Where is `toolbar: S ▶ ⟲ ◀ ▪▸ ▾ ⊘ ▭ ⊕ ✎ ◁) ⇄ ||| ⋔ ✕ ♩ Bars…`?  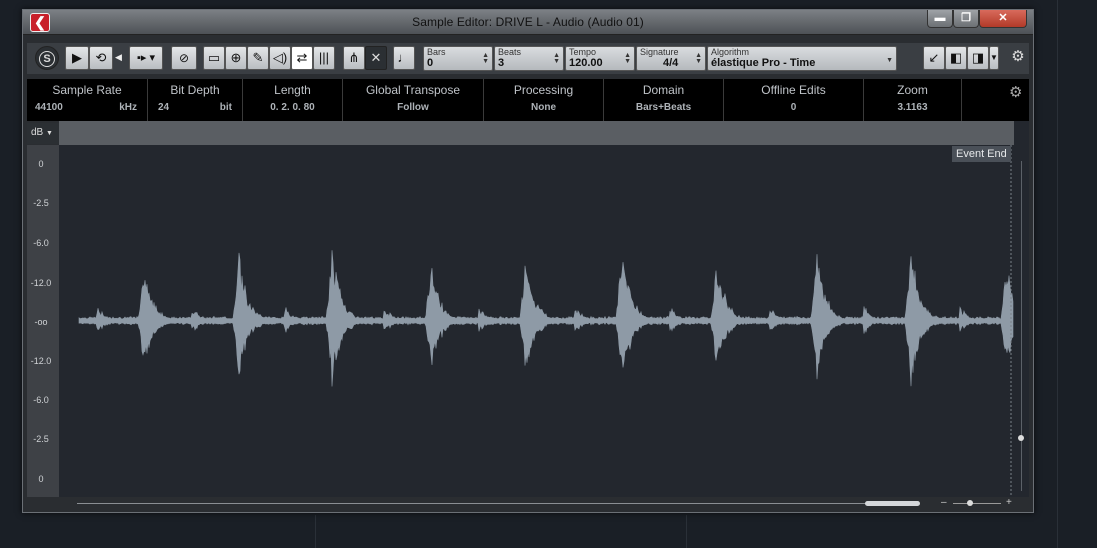 toolbar: S ▶ ⟲ ◀ ▪▸ ▾ ⊘ ▭ ⊕ ✎ ◁) ⇄ ||| ⋔ ✕ ♩ Bars… is located at coordinates (528, 58).